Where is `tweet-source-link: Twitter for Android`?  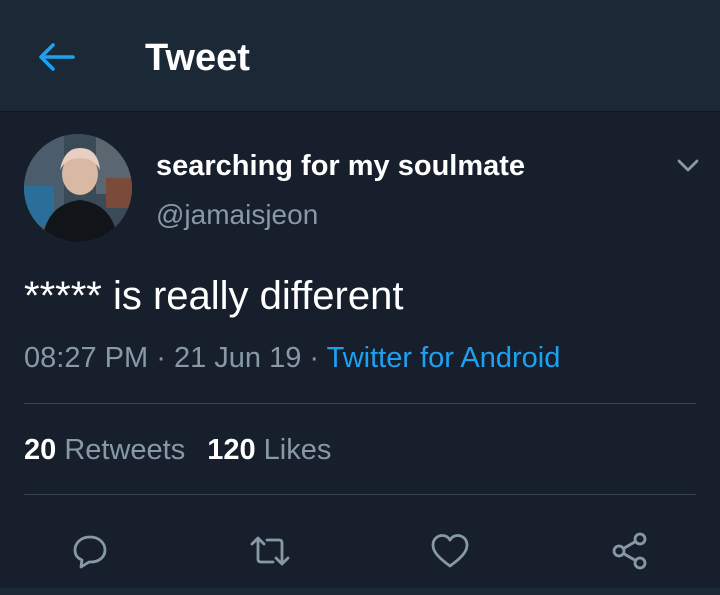 tweet-source-link: Twitter for Android is located at coordinates (444, 358).